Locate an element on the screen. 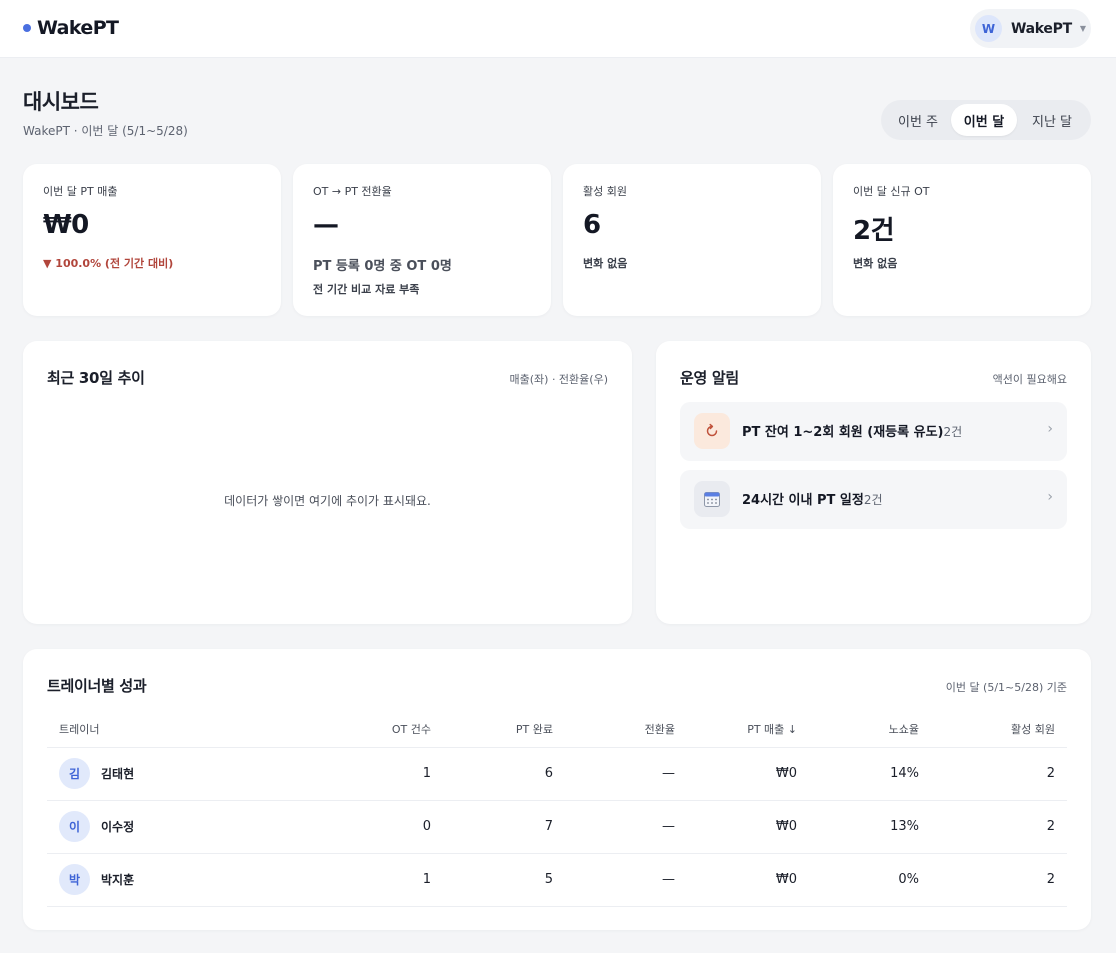 The image size is (1116, 953). column-header-pt-done: PT 완료 is located at coordinates (504, 730).